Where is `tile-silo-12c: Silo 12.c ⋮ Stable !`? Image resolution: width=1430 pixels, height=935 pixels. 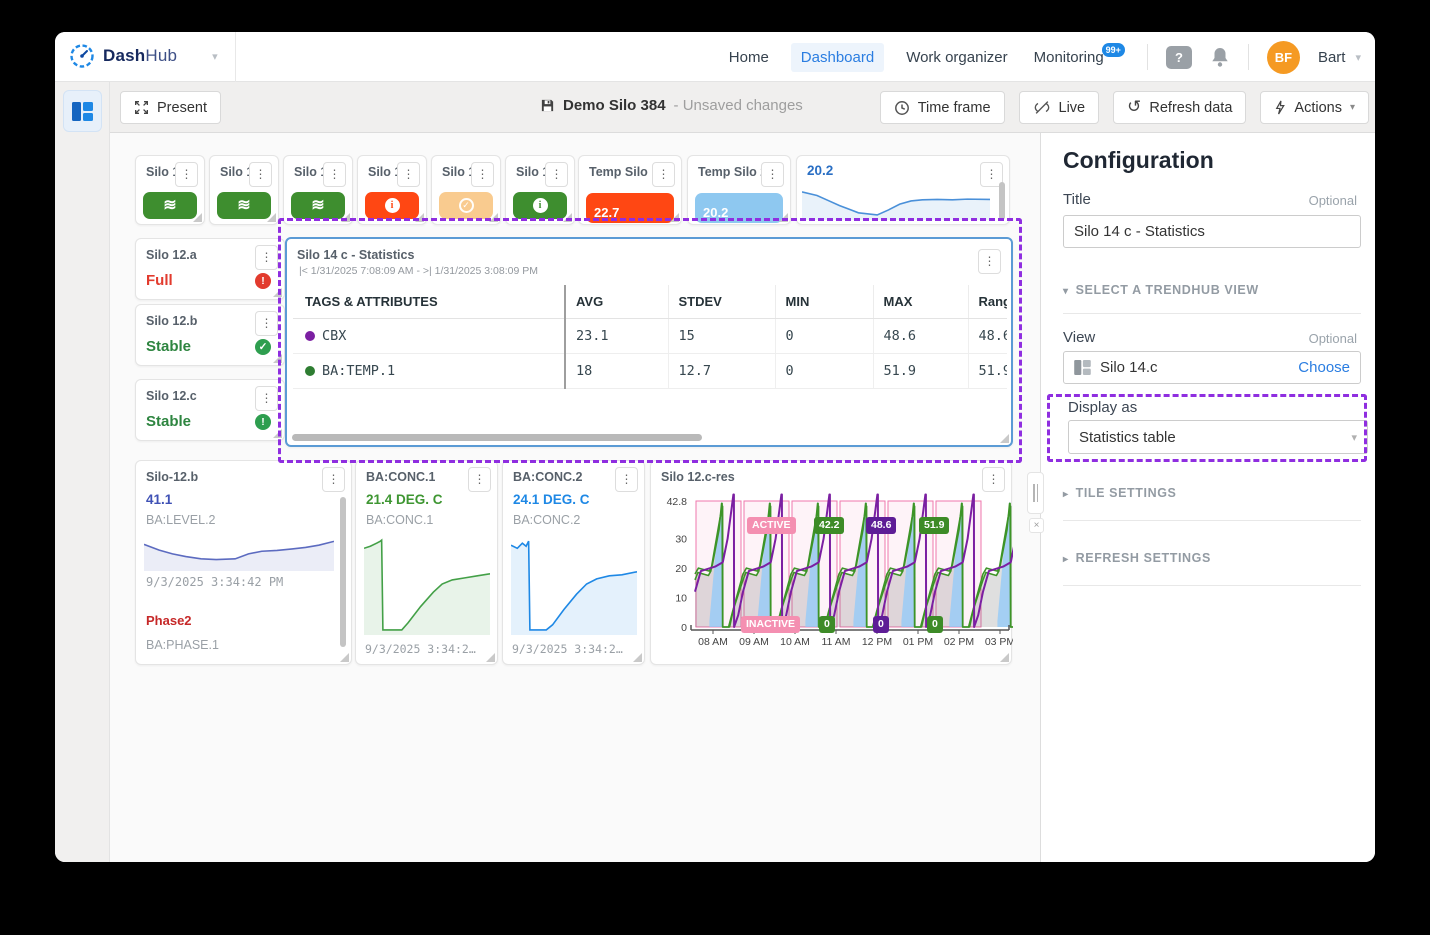 tile-silo-12c: Silo 12.c ⋮ Stable ! is located at coordinates (210, 410).